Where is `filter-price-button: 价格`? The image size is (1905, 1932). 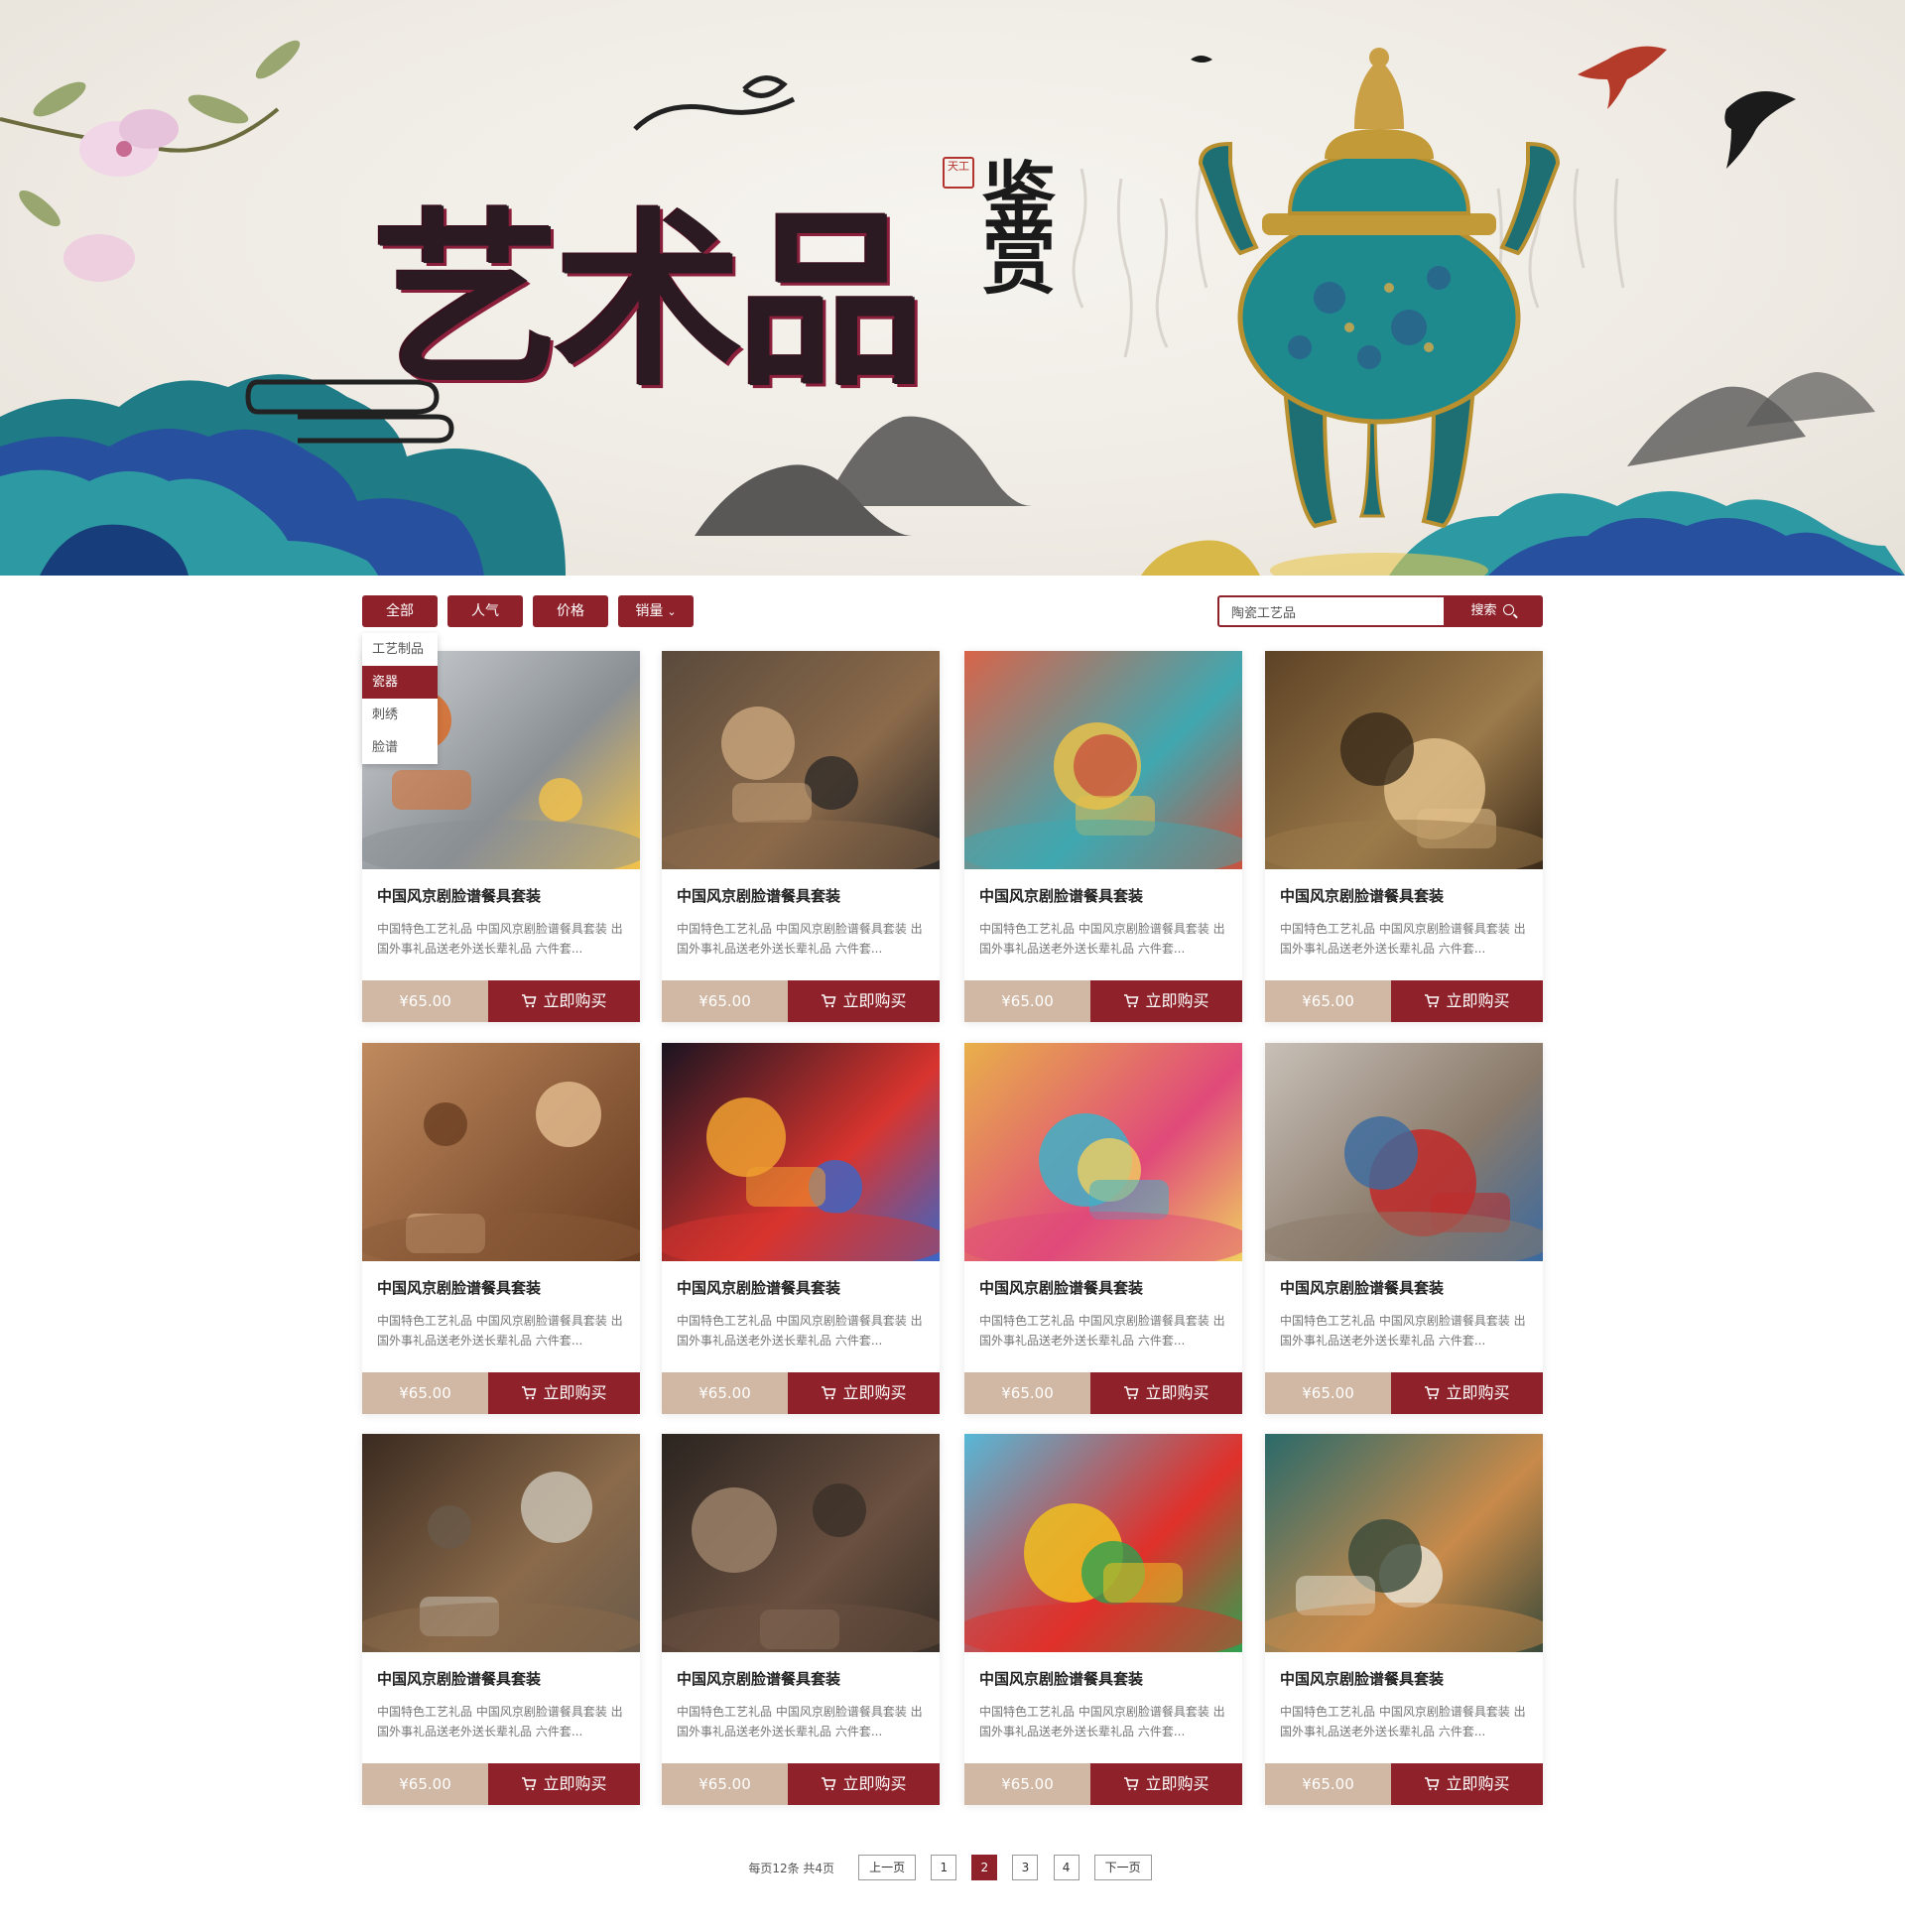 filter-price-button: 价格 is located at coordinates (570, 611).